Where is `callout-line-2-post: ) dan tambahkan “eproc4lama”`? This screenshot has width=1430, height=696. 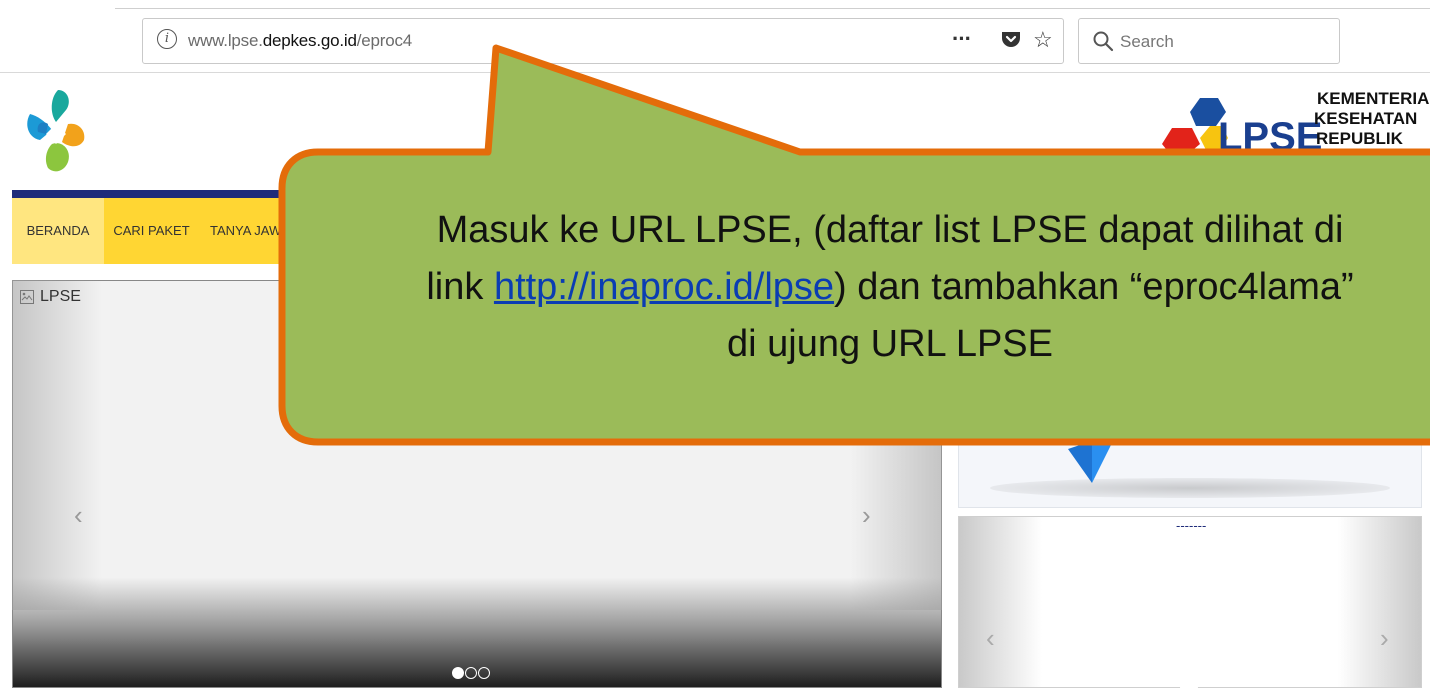 callout-line-2-post: ) dan tambahkan “eproc4lama” is located at coordinates (1094, 287).